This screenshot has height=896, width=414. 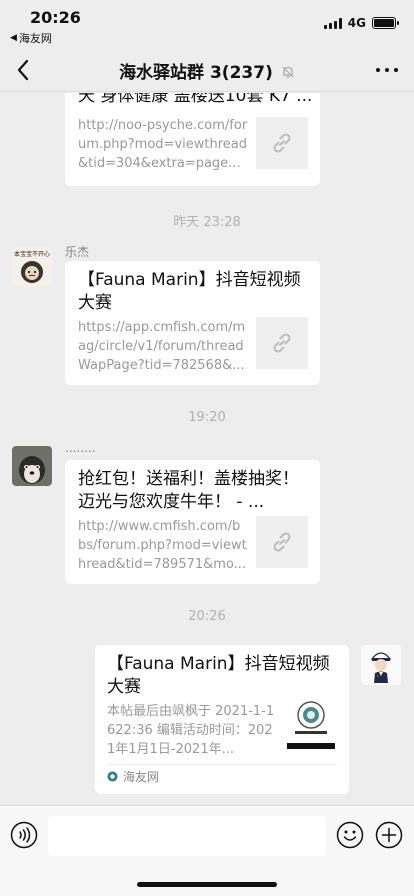 I want to click on status-time: 20:26, so click(x=55, y=17).